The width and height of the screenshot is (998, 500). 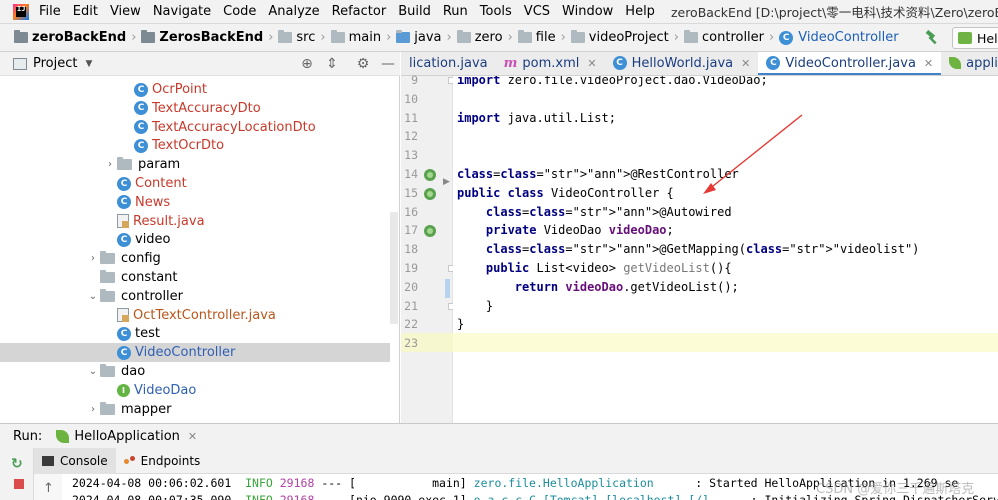 I want to click on breadcrumb-file: file, so click(x=536, y=37).